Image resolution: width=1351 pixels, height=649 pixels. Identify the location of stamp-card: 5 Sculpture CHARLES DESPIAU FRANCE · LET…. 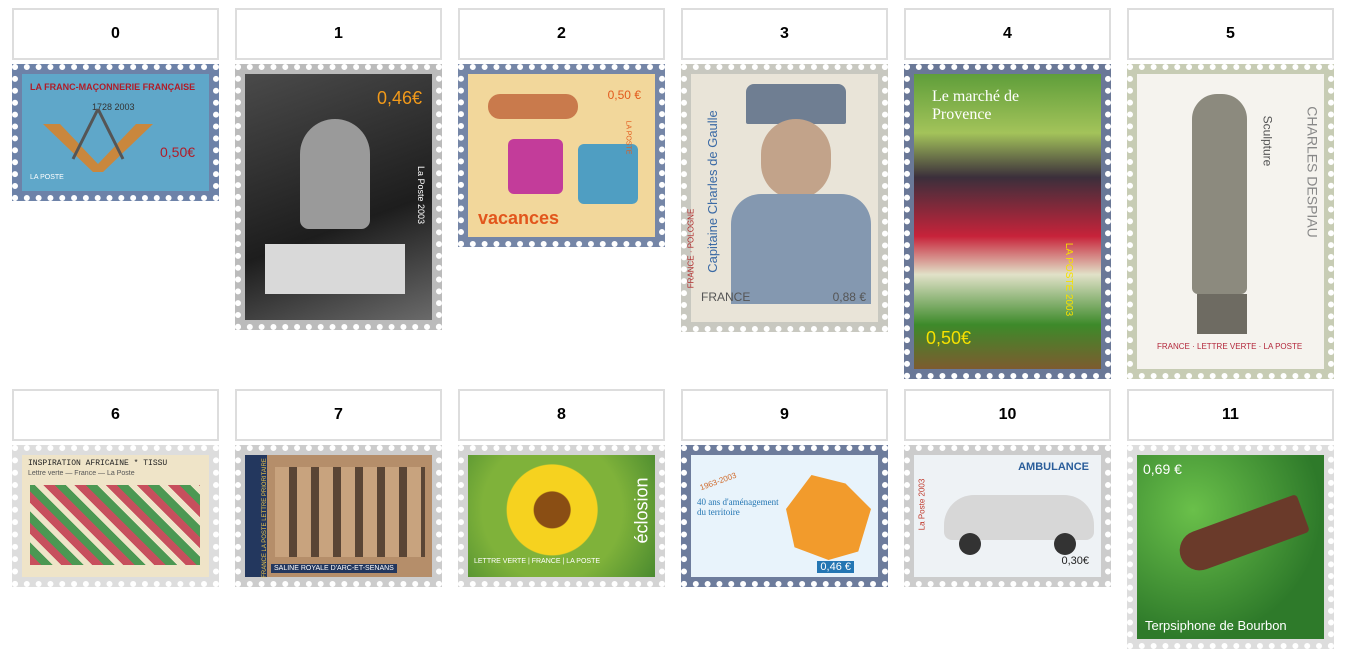
(1230, 193).